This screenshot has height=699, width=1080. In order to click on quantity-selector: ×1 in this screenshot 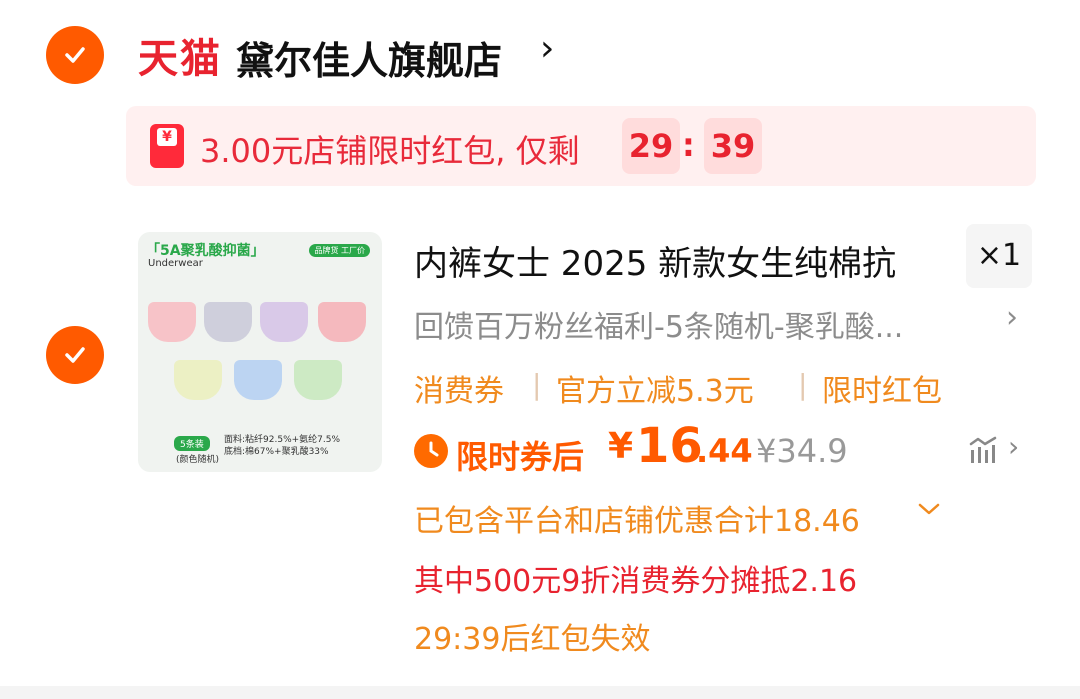, I will do `click(999, 256)`.